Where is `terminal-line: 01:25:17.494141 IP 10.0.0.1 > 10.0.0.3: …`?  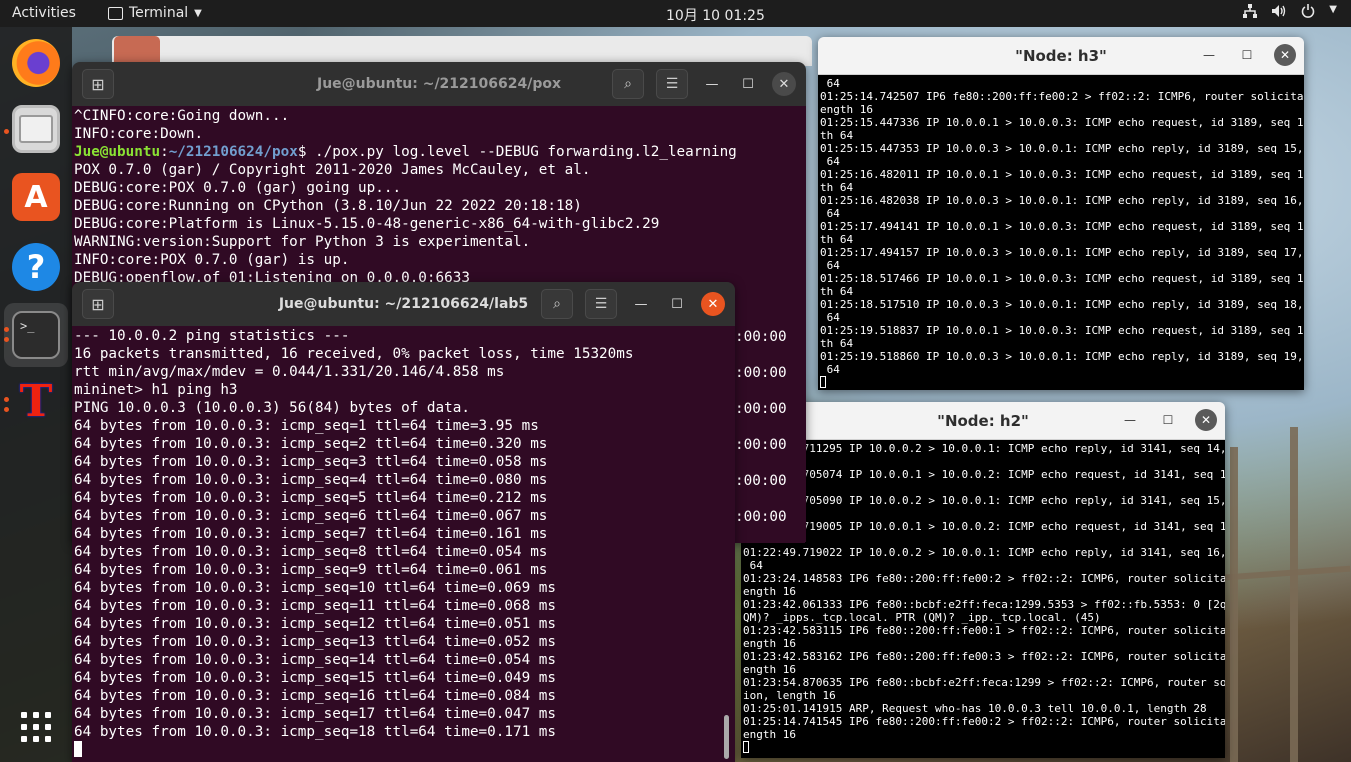
terminal-line: 01:25:17.494141 IP 10.0.0.1 > 10.0.0.3: … is located at coordinates (1062, 226).